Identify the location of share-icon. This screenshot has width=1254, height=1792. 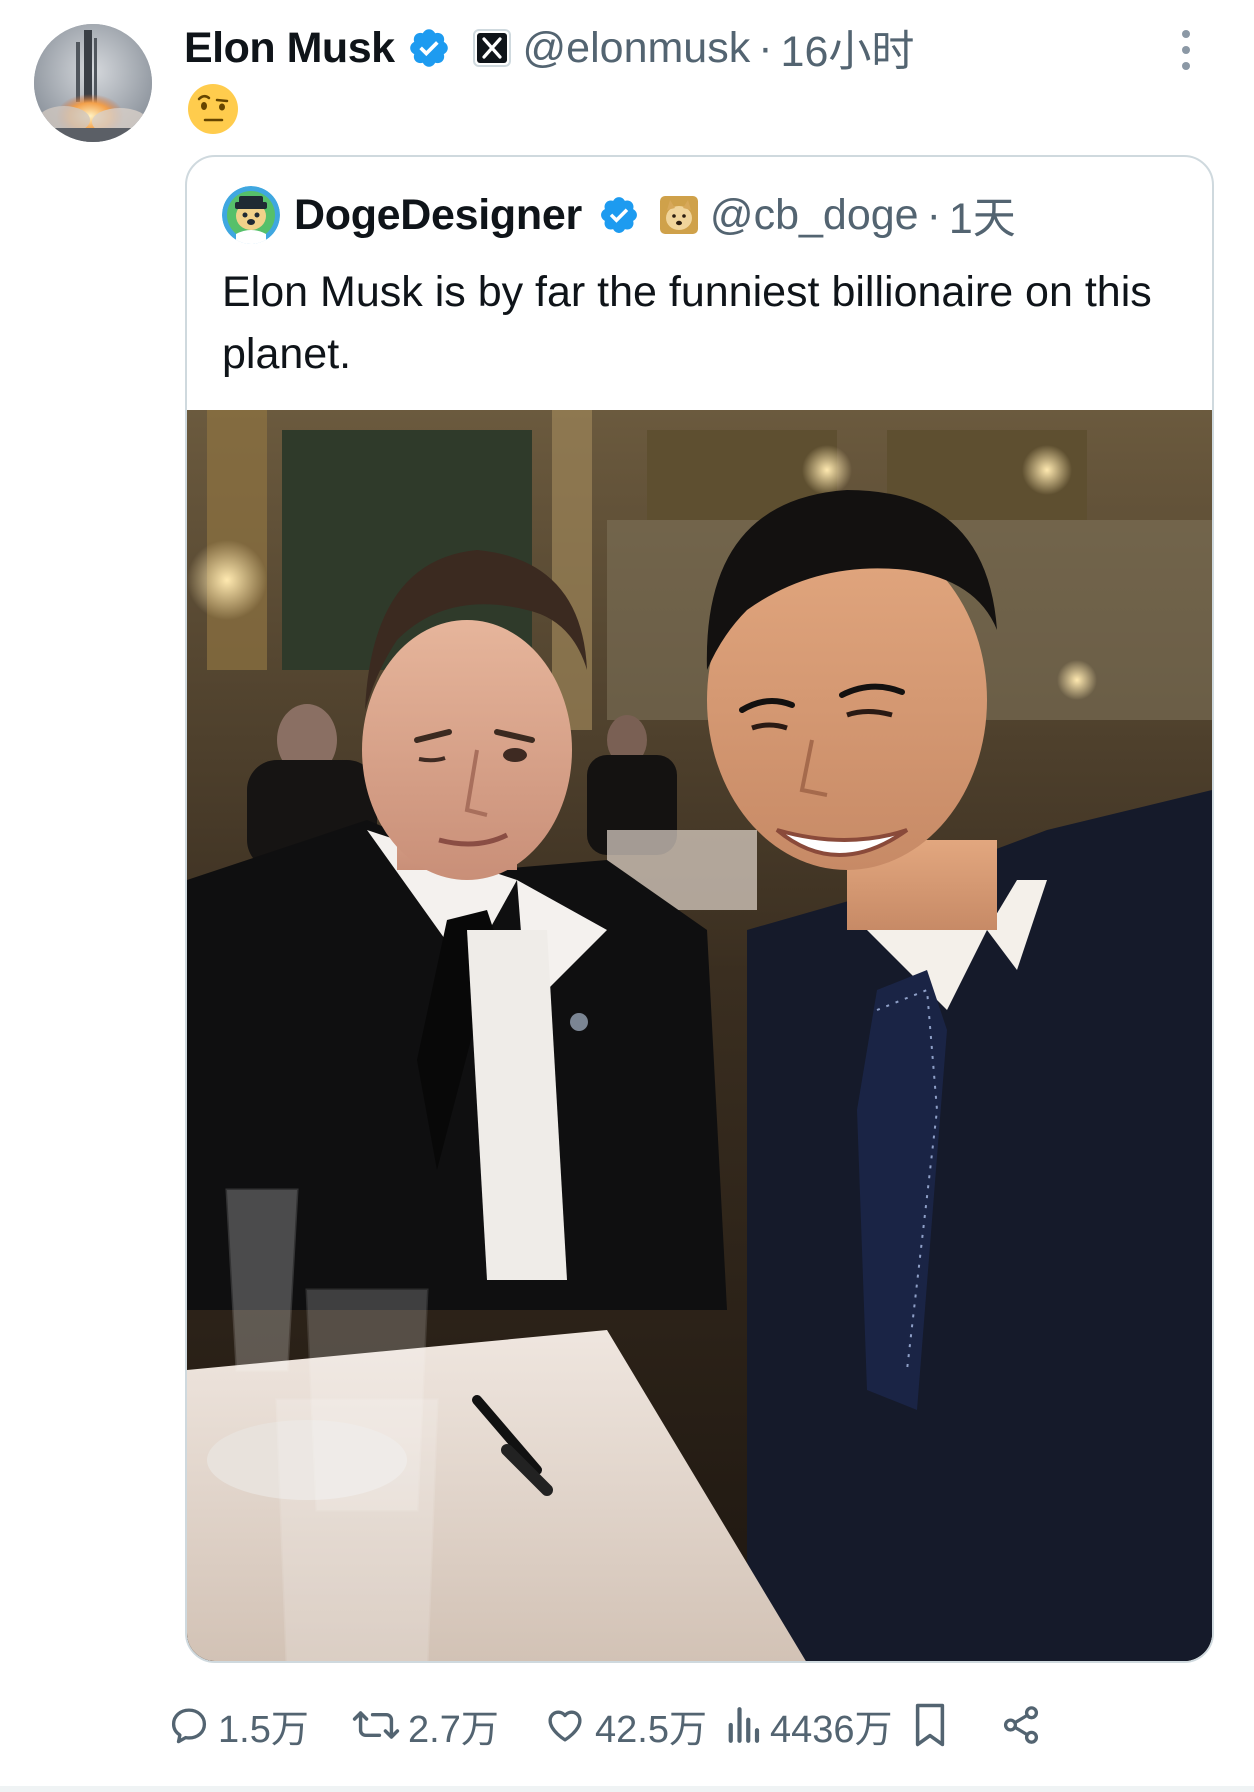
(1021, 1725).